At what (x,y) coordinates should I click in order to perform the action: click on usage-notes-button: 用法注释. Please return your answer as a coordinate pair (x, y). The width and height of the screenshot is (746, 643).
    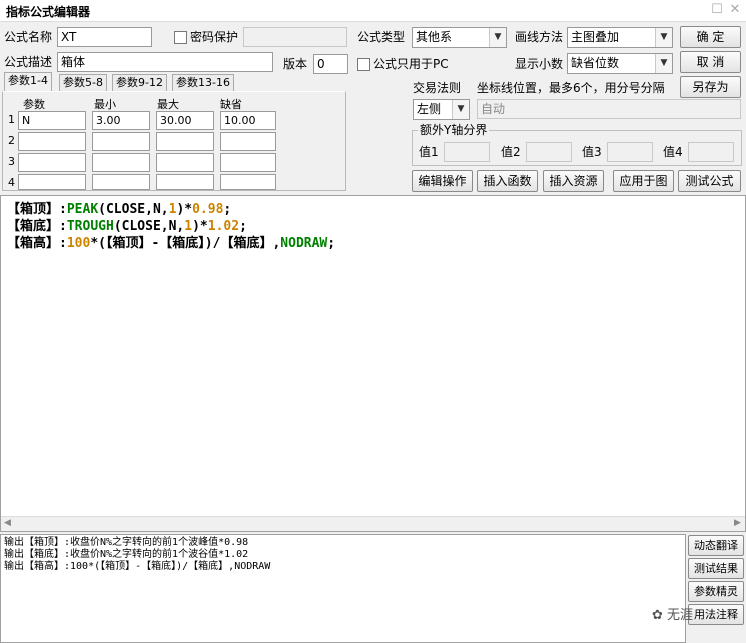
    Looking at the image, I should click on (716, 614).